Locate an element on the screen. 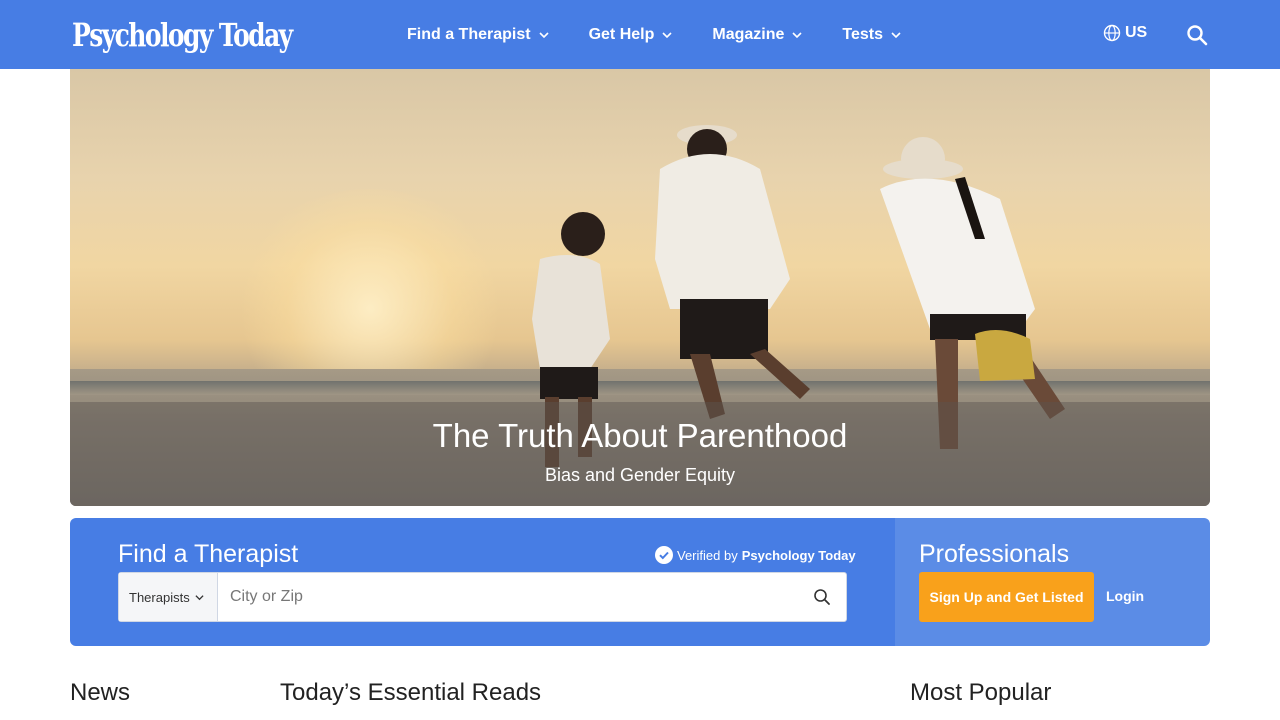  region-selector: US is located at coordinates (1125, 33).